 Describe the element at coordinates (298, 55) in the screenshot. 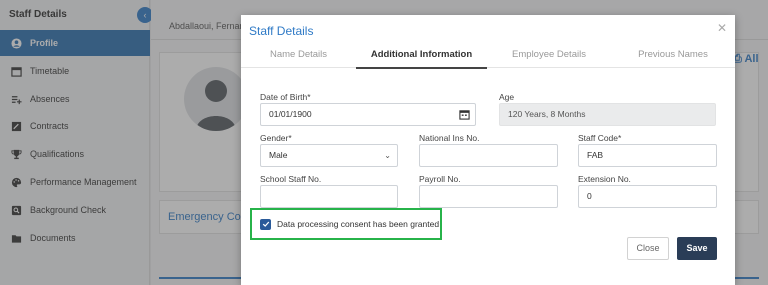

I see `tab-name-details: Name Details` at that location.